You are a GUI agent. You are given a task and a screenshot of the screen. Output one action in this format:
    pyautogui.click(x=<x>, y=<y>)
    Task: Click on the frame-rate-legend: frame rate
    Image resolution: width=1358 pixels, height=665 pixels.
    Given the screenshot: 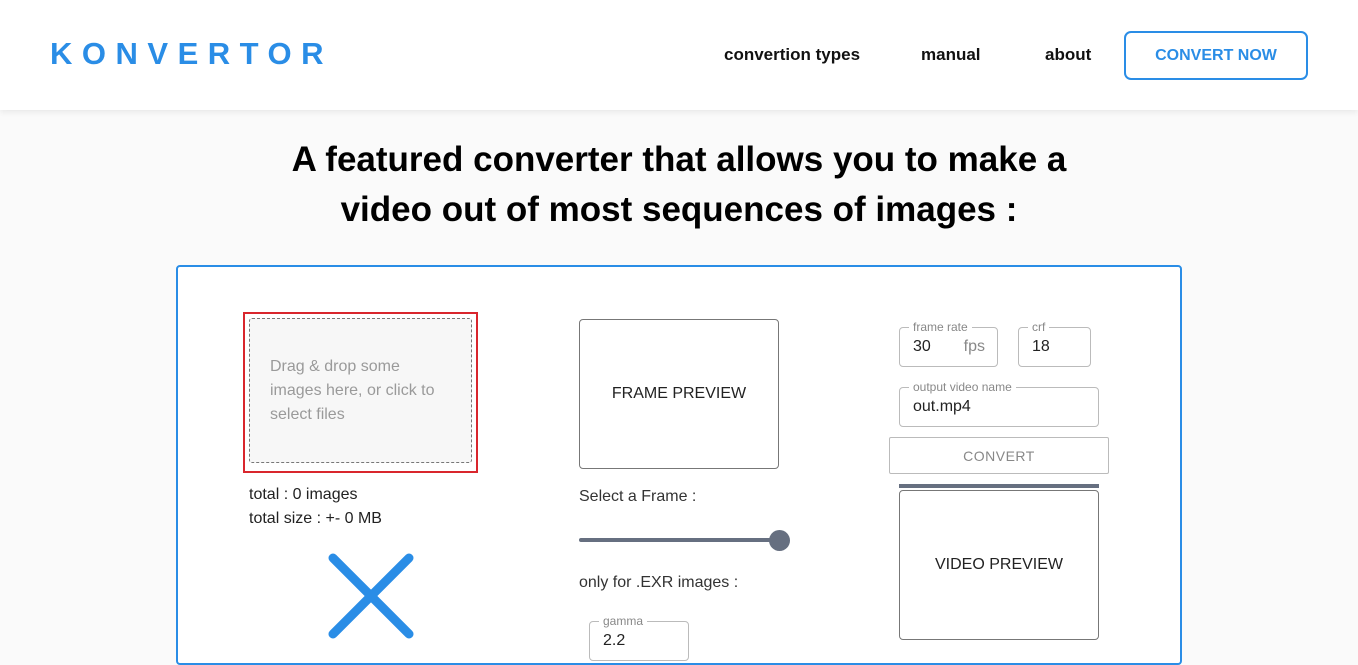 What is the action you would take?
    pyautogui.click(x=940, y=327)
    